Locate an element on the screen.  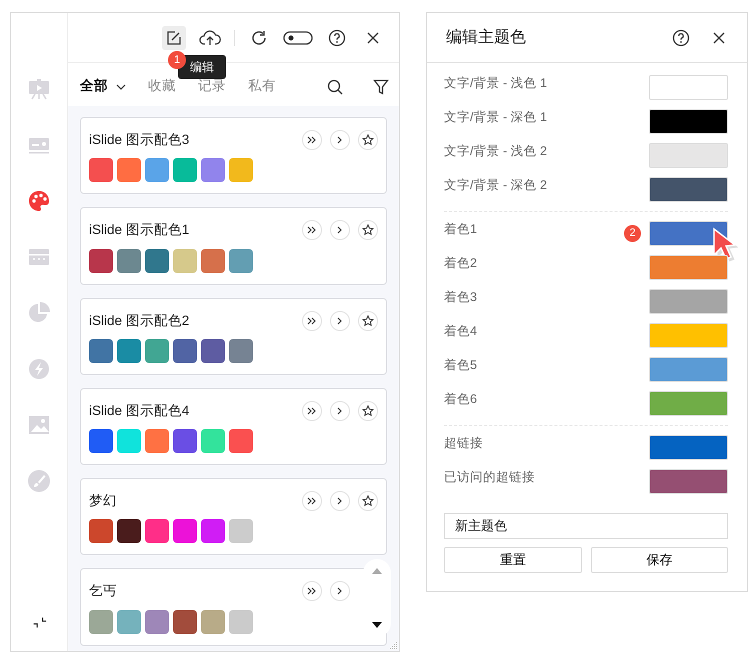
palette-title: 乞丐 is located at coordinates (103, 591).